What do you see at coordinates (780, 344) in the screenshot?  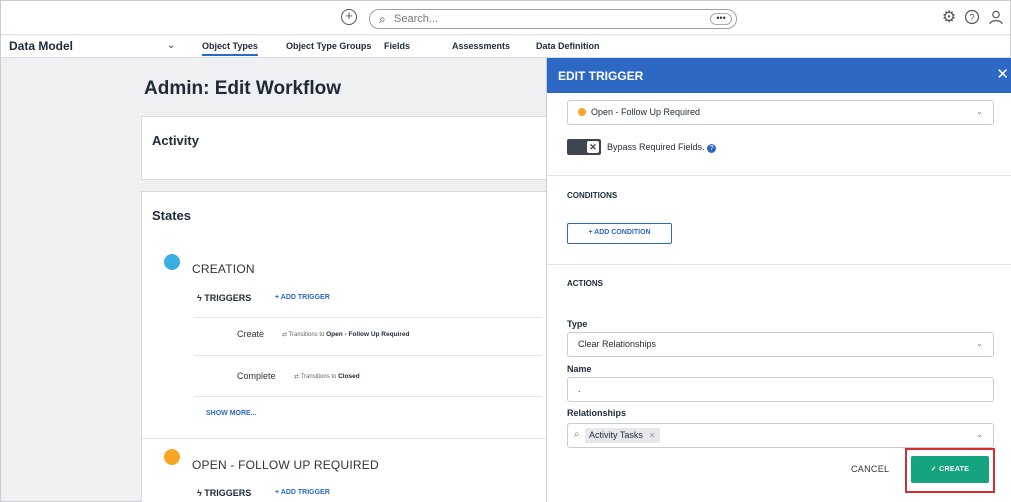 I see `type-select: Clear Relationships ⌄` at bounding box center [780, 344].